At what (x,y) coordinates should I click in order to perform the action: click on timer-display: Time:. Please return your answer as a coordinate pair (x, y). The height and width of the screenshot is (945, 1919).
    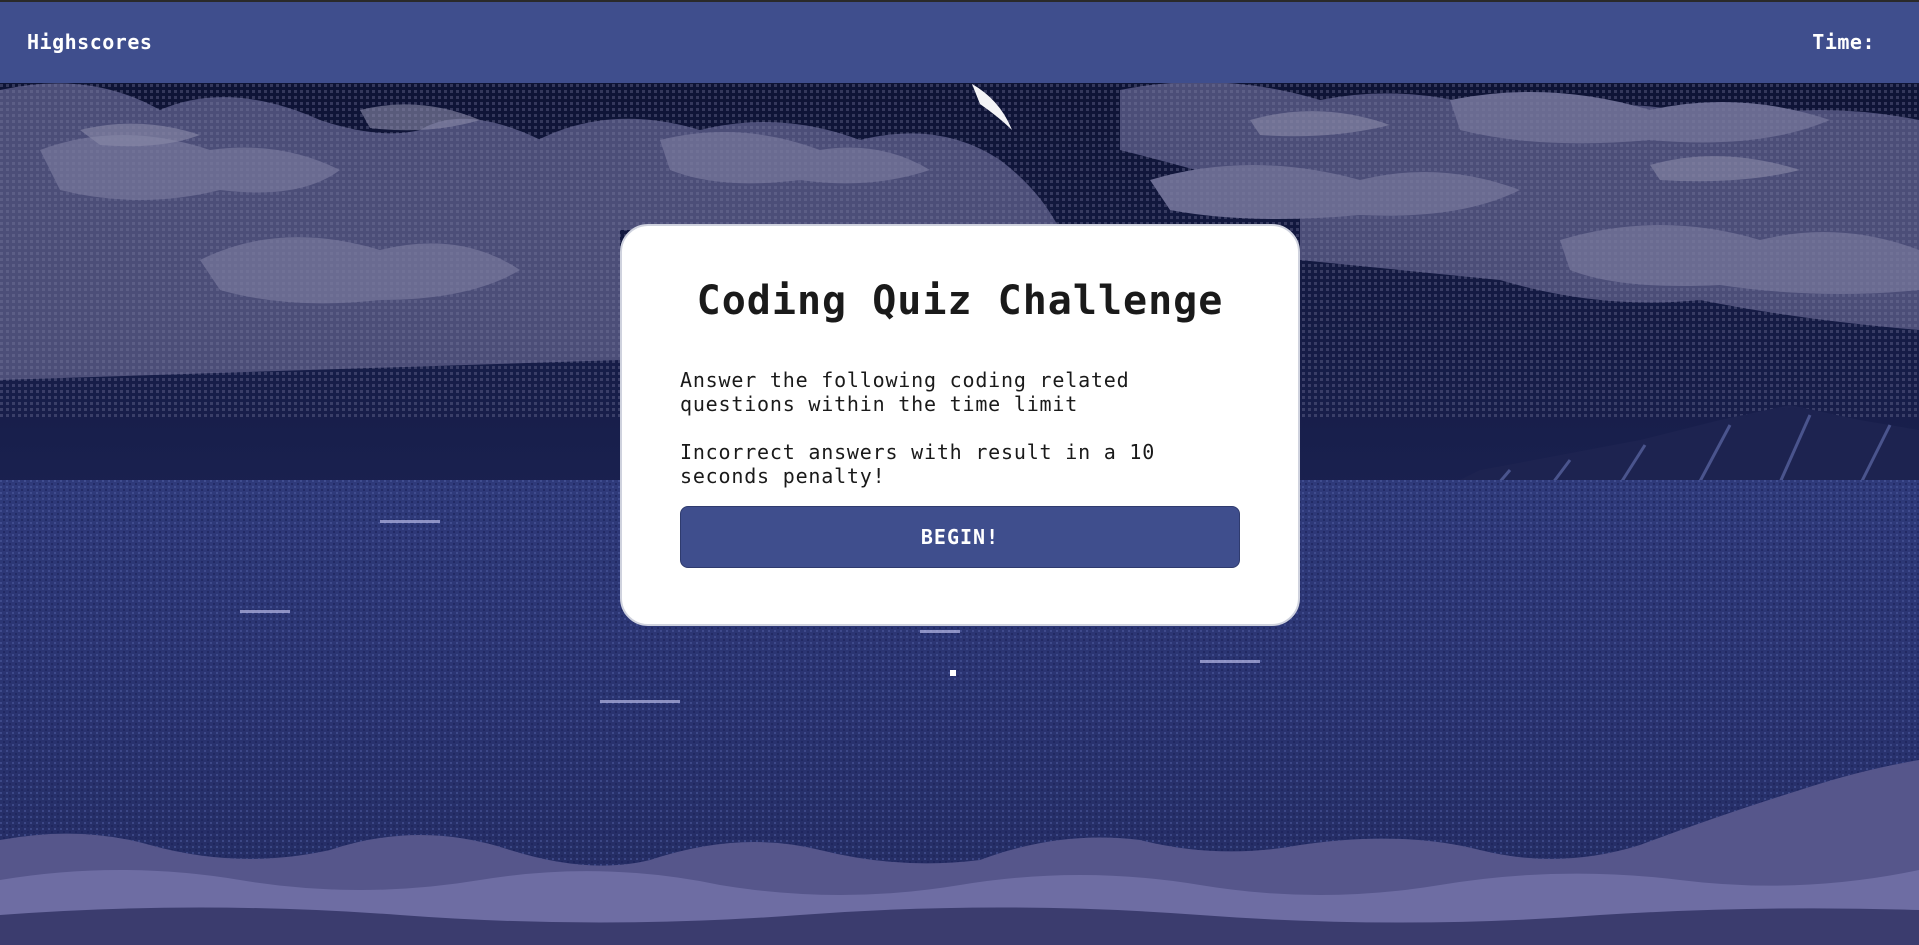
    Looking at the image, I should click on (1847, 42).